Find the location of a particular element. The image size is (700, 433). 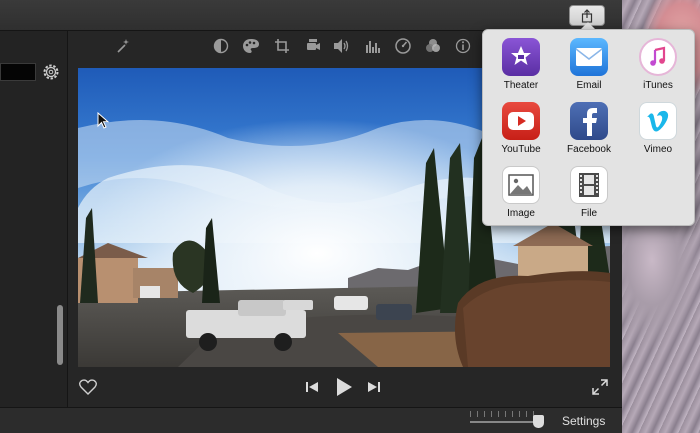

left-field is located at coordinates (18, 72).